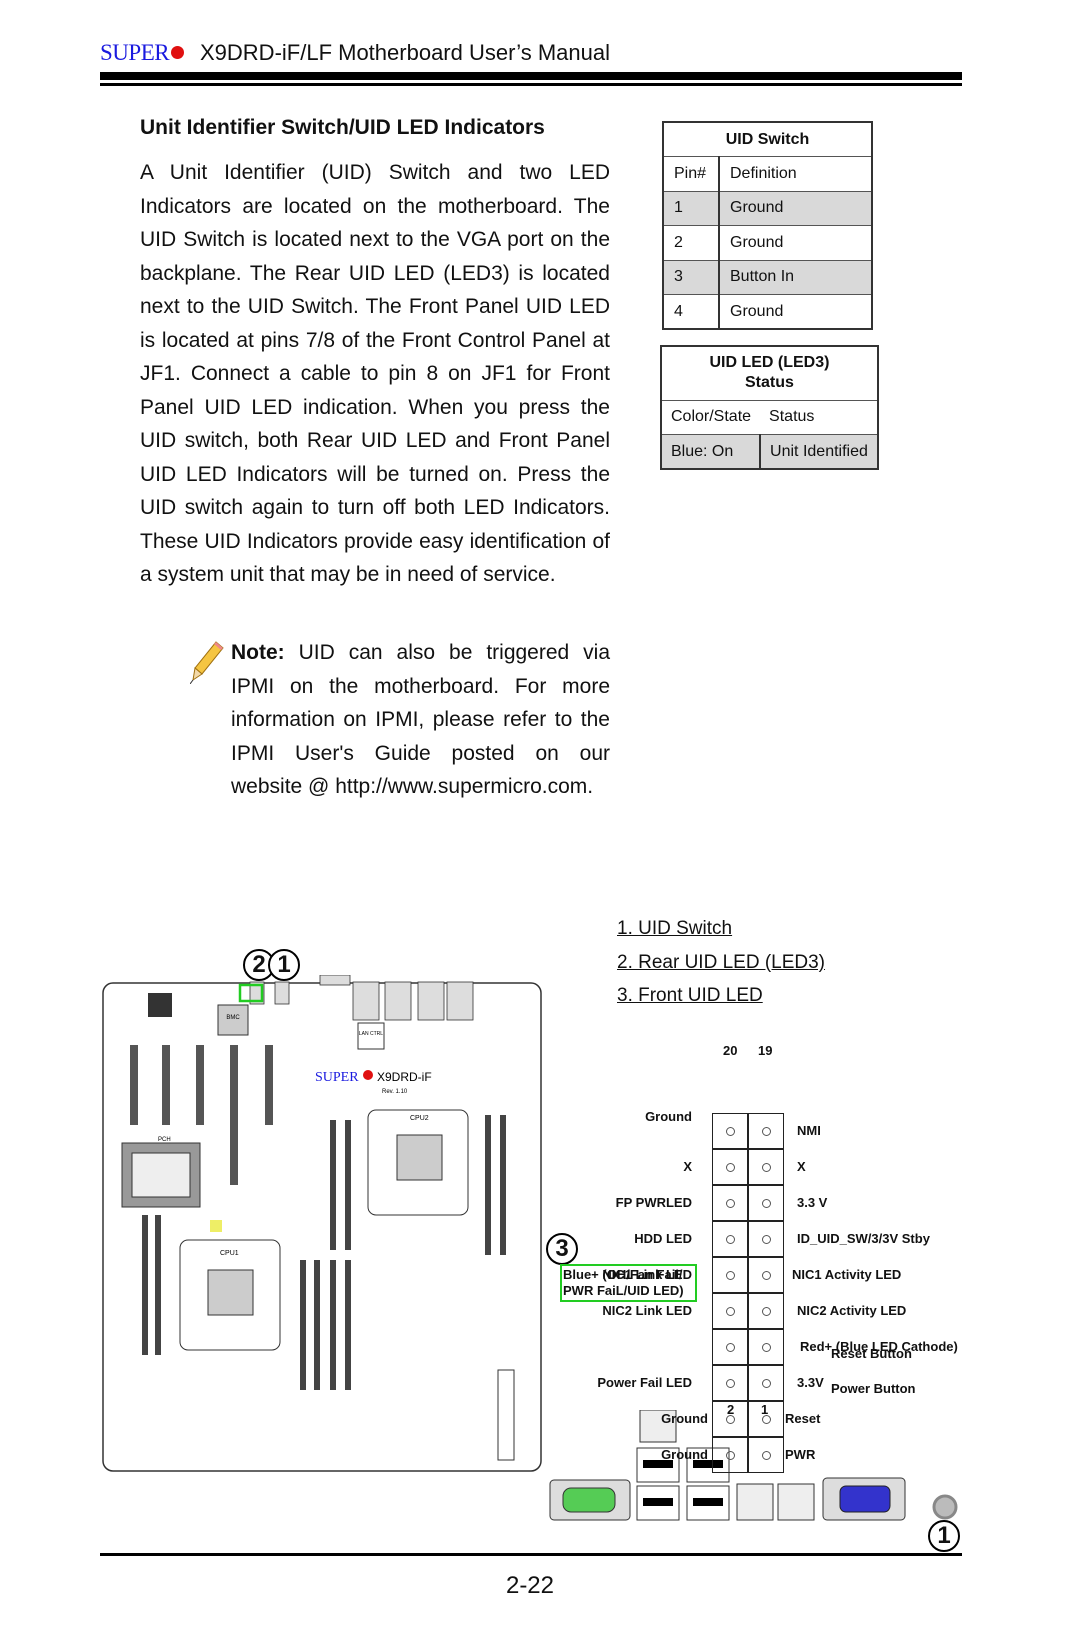 The height and width of the screenshot is (1650, 1080). Describe the element at coordinates (142, 53) in the screenshot. I see `supermicro-logo: SUPER` at that location.